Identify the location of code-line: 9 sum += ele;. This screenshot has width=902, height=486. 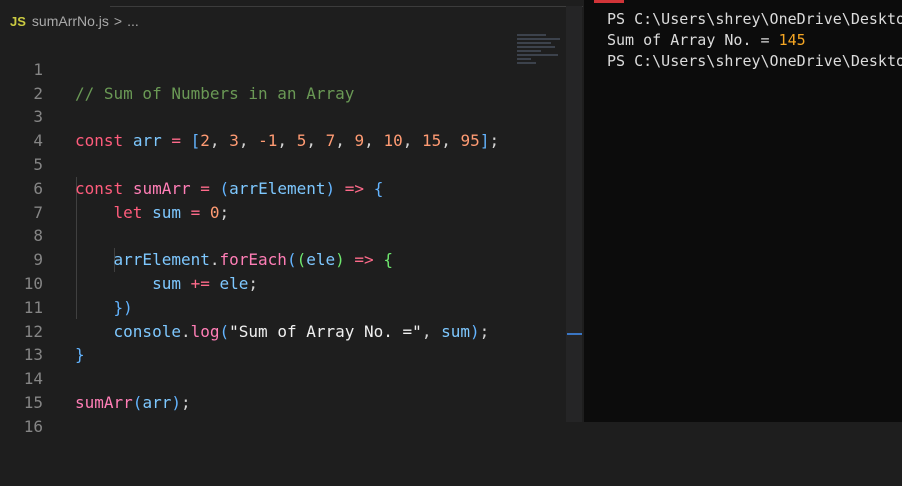
(129, 258).